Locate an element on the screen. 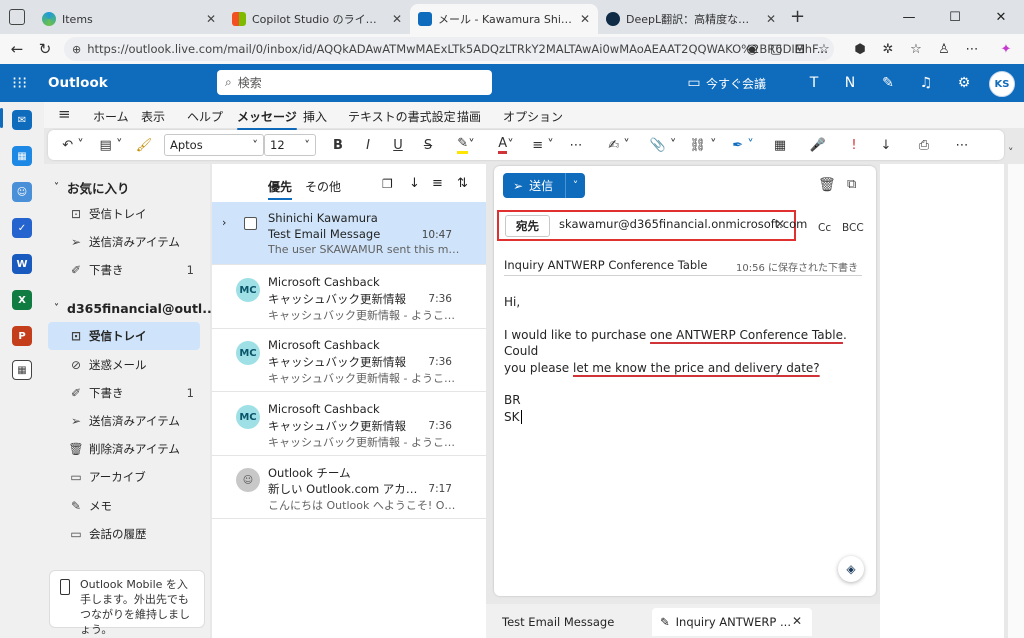 The width and height of the screenshot is (1024, 638). powerpoint-icon: P is located at coordinates (22, 336).